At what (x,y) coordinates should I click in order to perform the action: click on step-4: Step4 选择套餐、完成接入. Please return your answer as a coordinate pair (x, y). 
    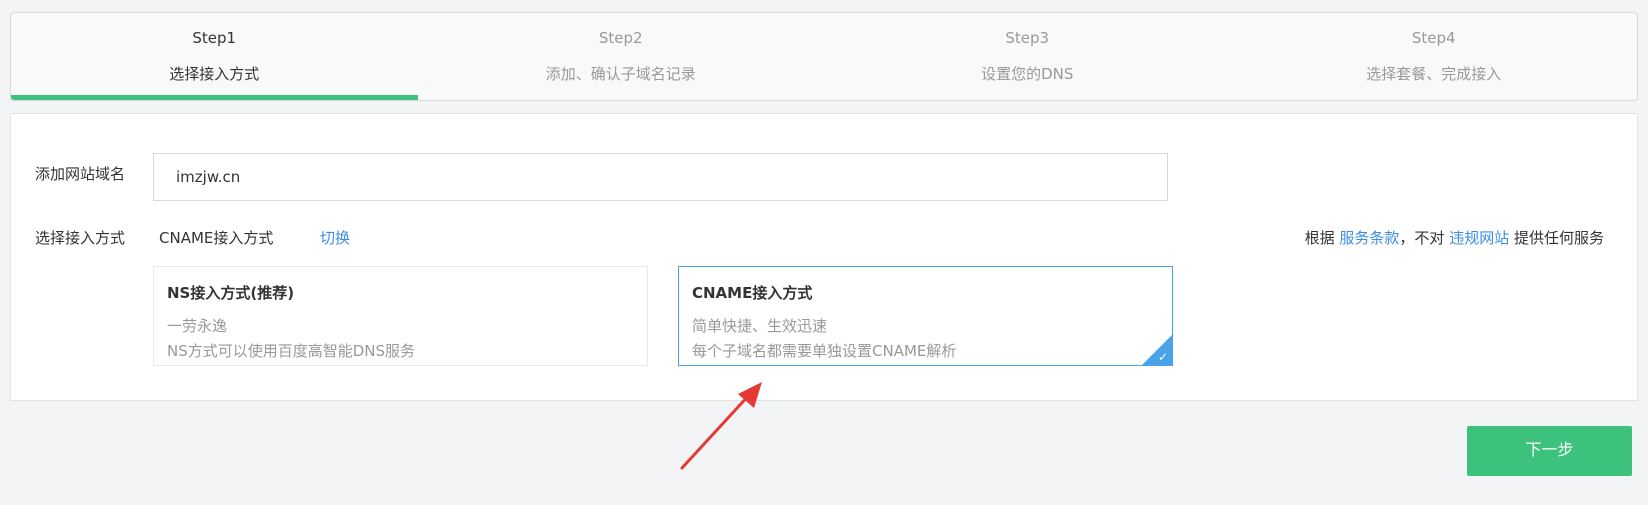
    Looking at the image, I should click on (1434, 56).